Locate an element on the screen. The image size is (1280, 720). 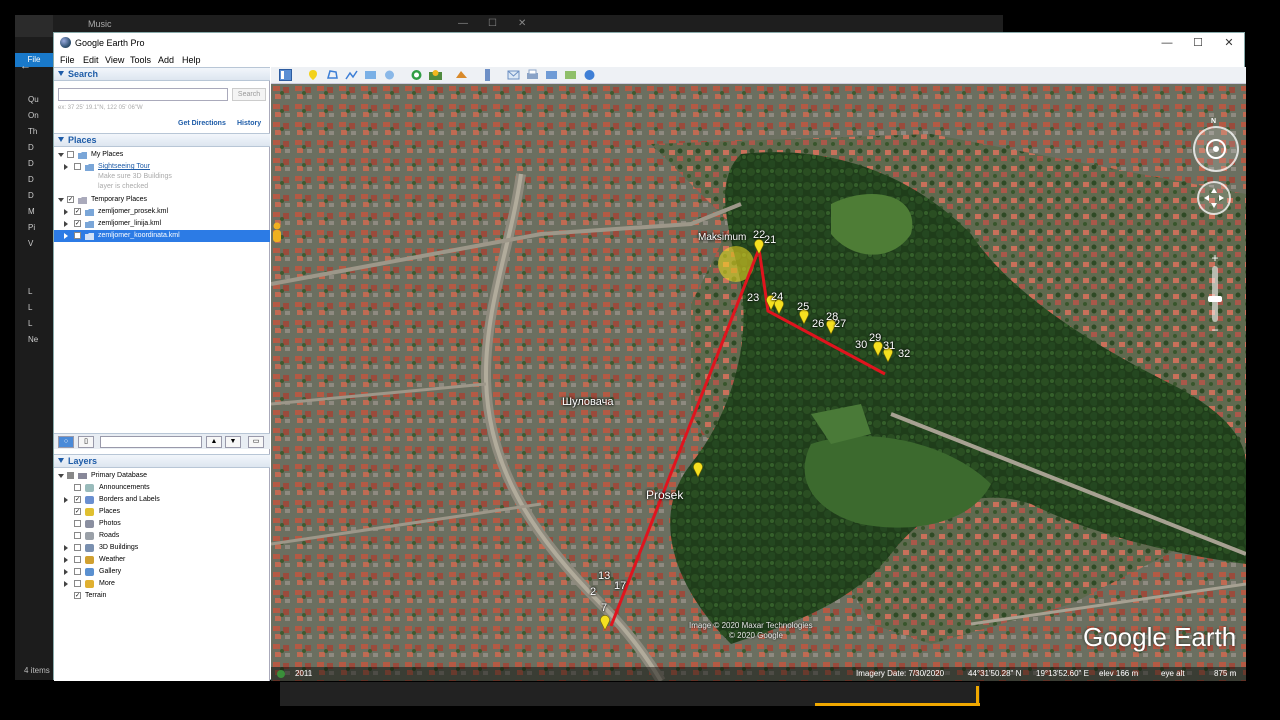
tree-layer-roads: Roads is located at coordinates (162, 536).